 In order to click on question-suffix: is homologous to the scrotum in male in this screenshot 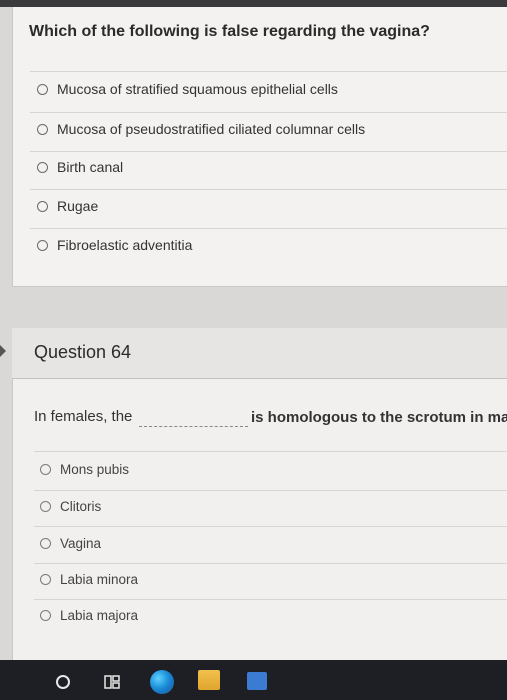, I will do `click(379, 417)`.